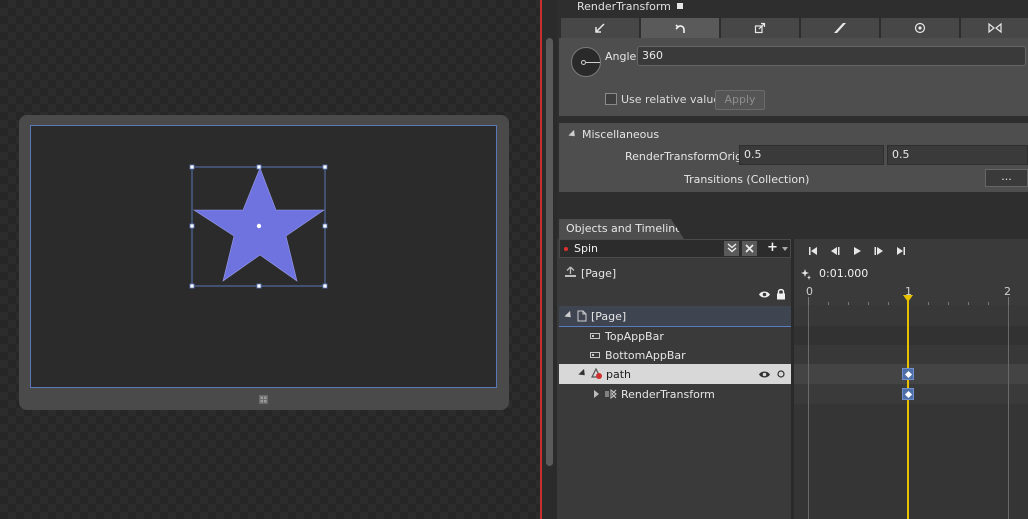  I want to click on angle-dial, so click(586, 62).